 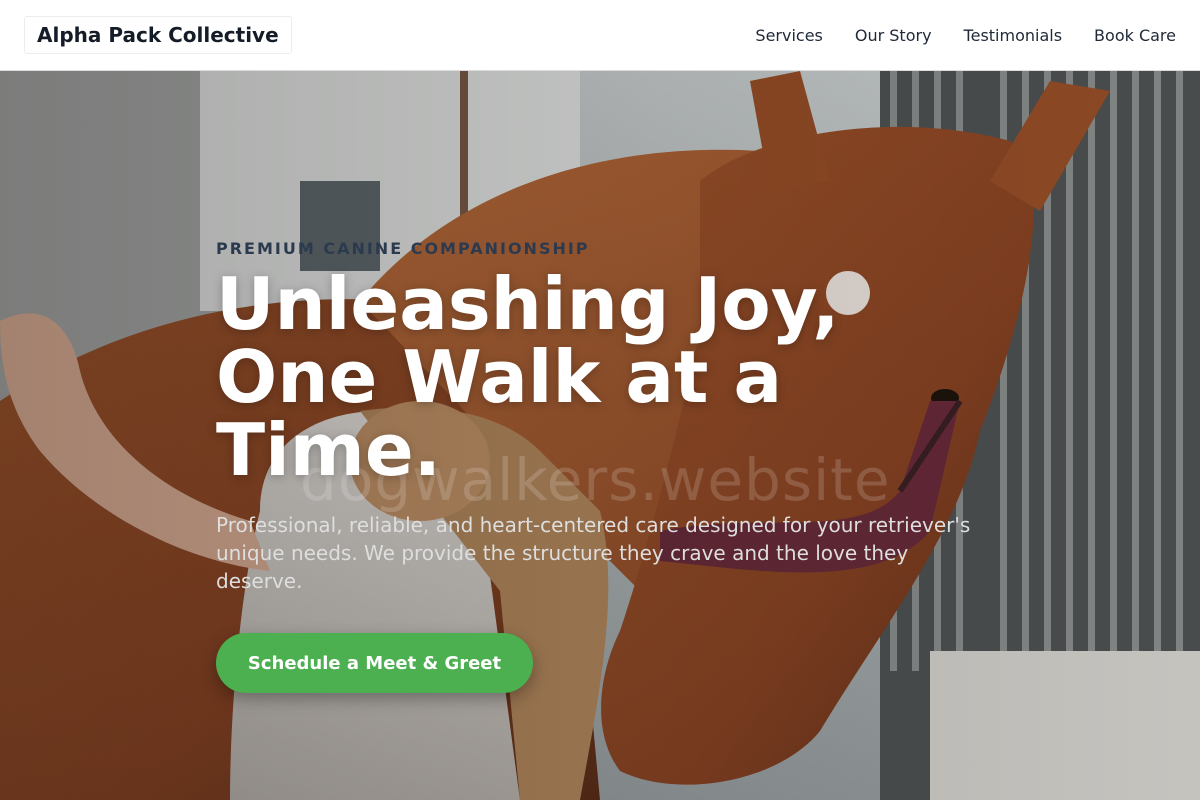 What do you see at coordinates (1013, 35) in the screenshot?
I see `nav-link-testimonials: Testimonials` at bounding box center [1013, 35].